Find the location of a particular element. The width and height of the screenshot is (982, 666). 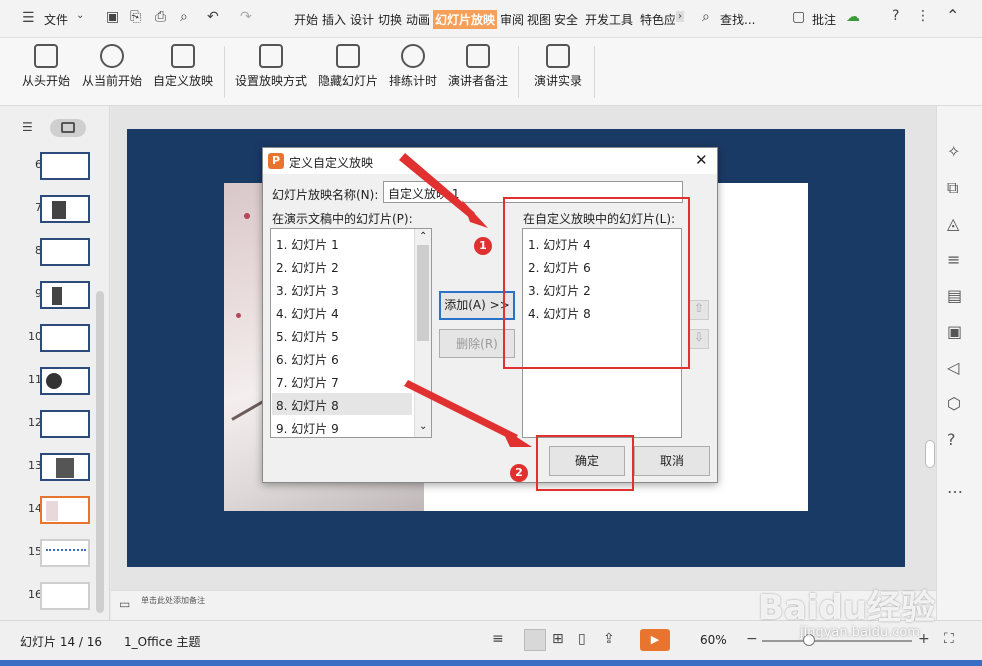

normal-view-icon is located at coordinates (535, 640).